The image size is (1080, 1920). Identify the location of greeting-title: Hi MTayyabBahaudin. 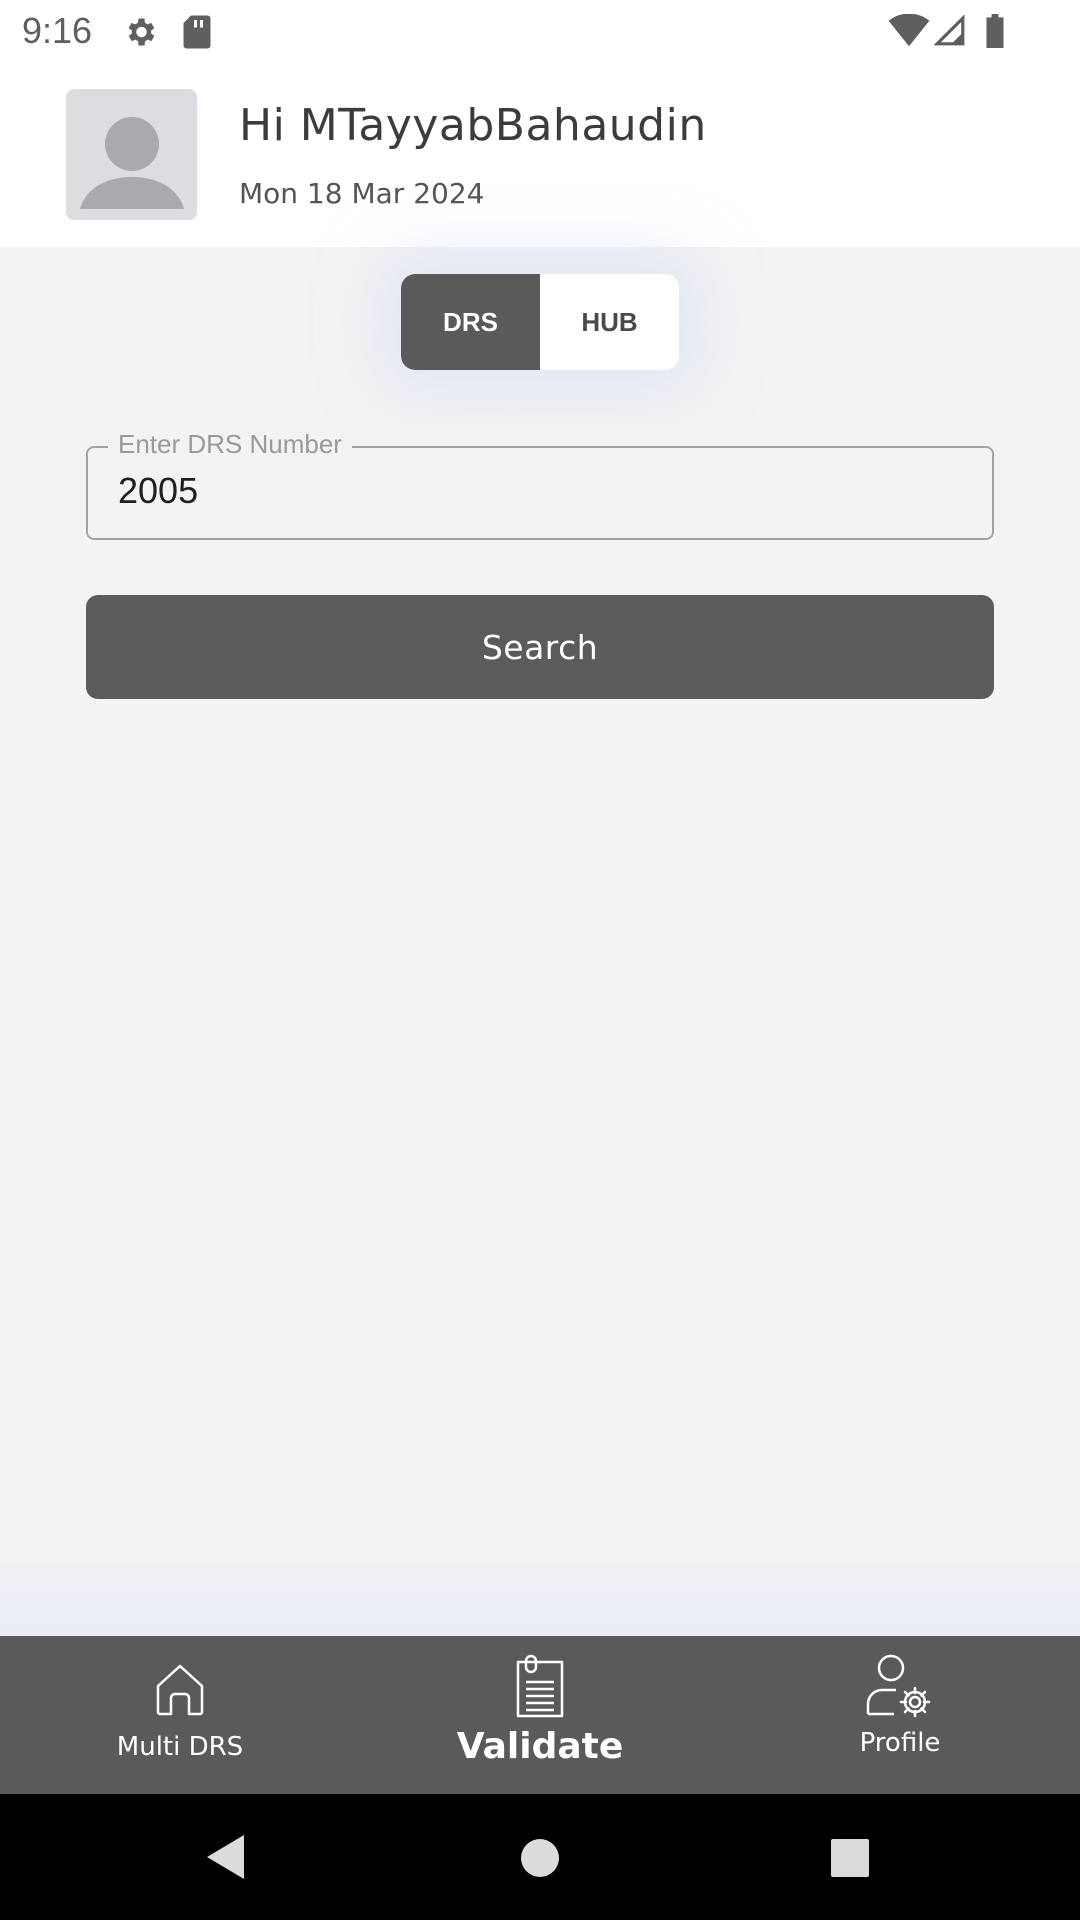
(473, 125).